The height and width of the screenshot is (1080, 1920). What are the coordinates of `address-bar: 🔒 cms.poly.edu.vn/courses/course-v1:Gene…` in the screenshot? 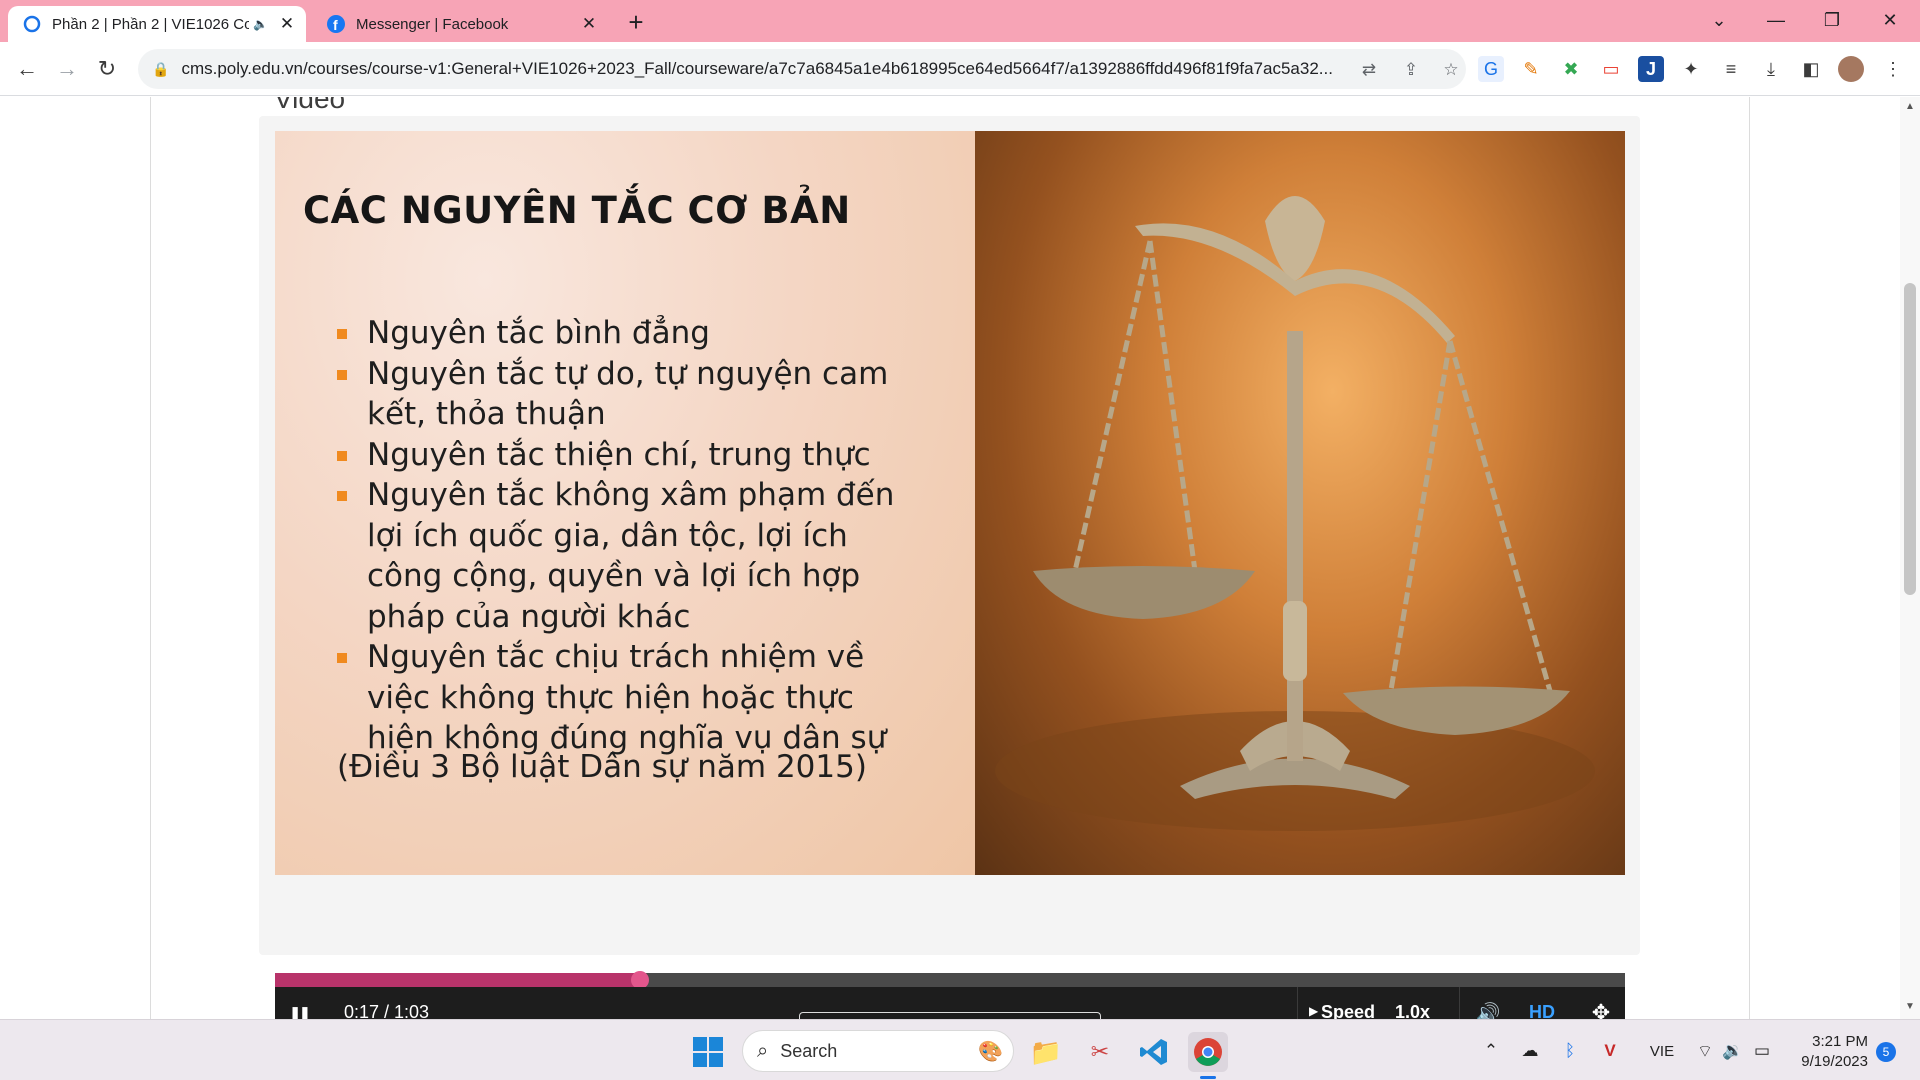 It's located at (802, 69).